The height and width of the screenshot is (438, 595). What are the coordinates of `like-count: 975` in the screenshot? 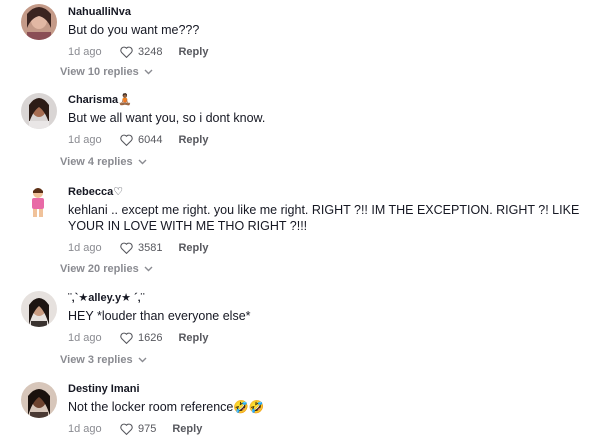 It's located at (147, 429).